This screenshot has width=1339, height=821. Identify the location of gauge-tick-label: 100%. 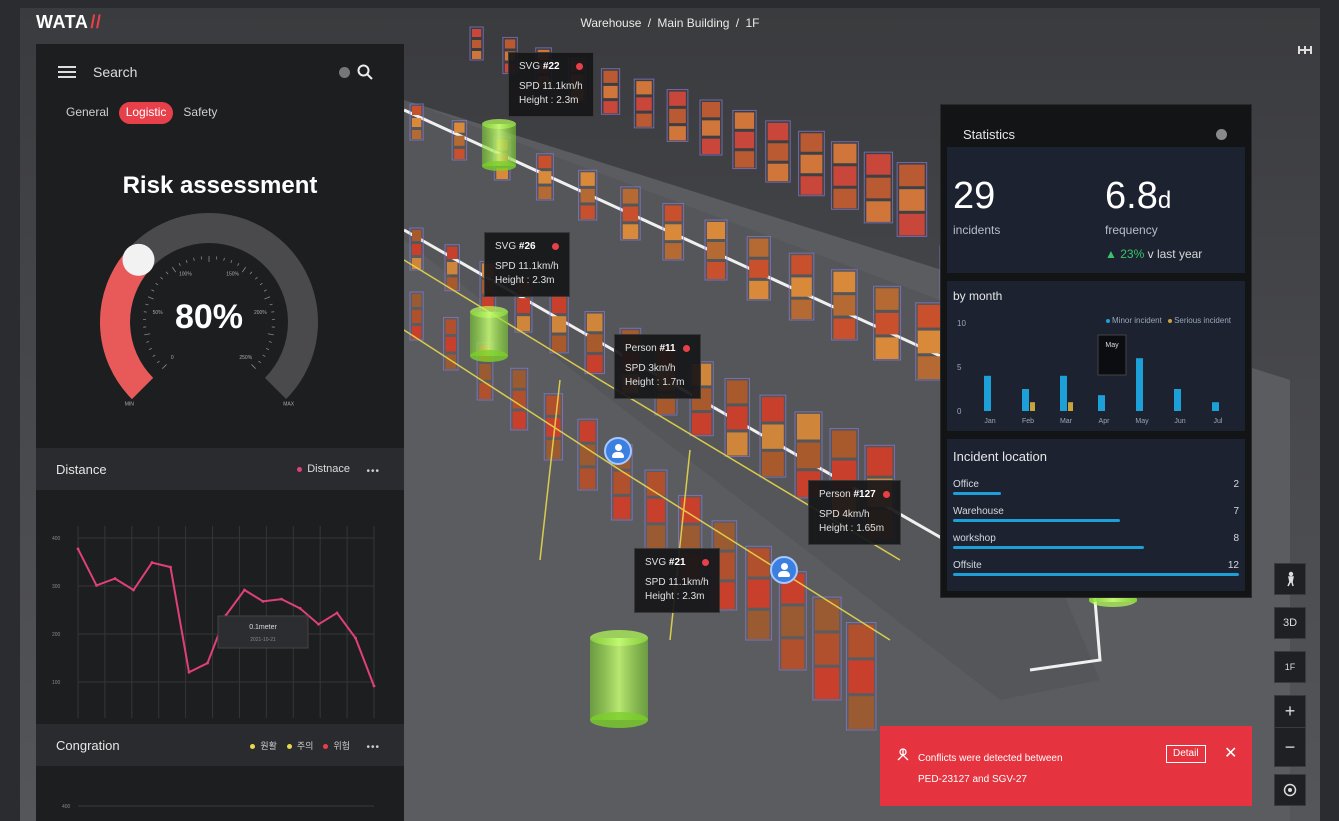
(185, 275).